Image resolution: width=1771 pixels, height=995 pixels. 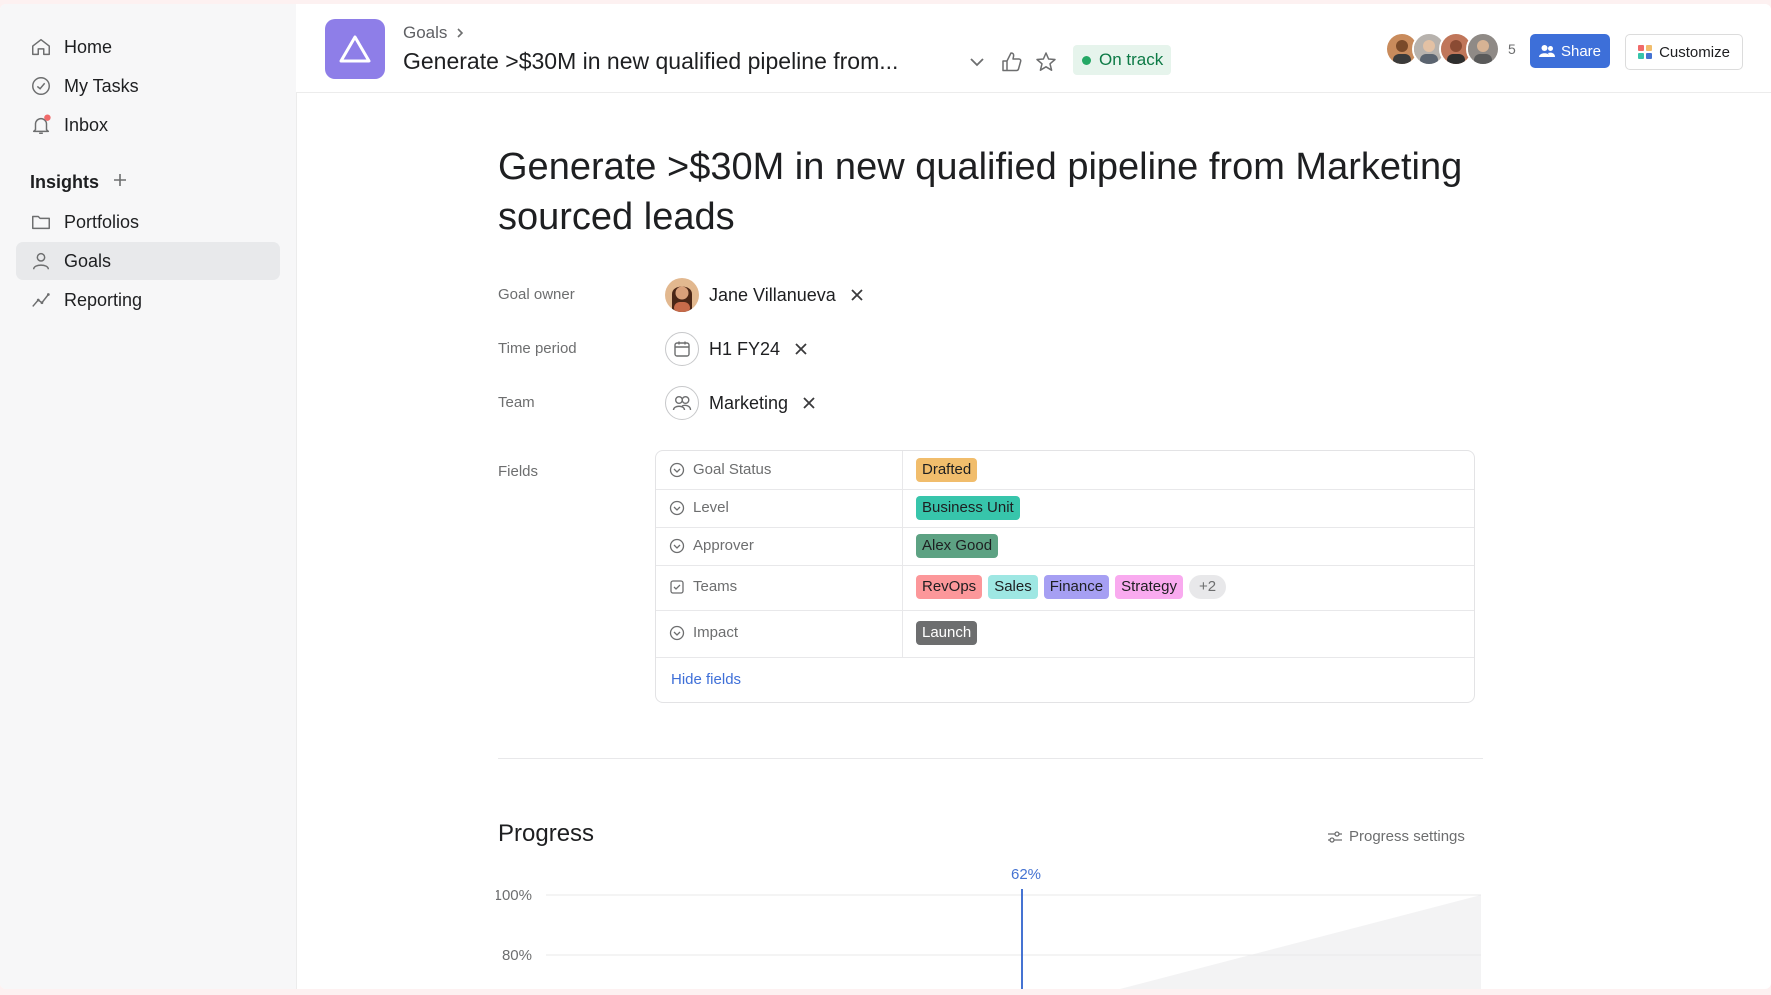 What do you see at coordinates (103, 299) in the screenshot?
I see `sidebar-item-label: Reporting` at bounding box center [103, 299].